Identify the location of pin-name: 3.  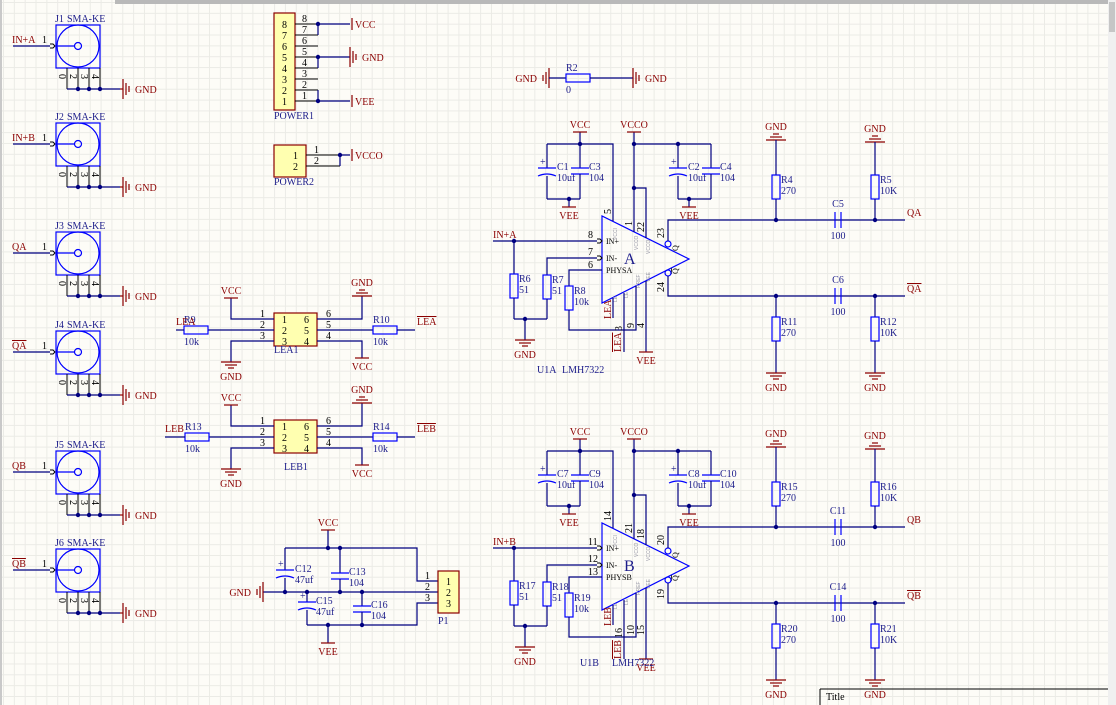
(284, 449).